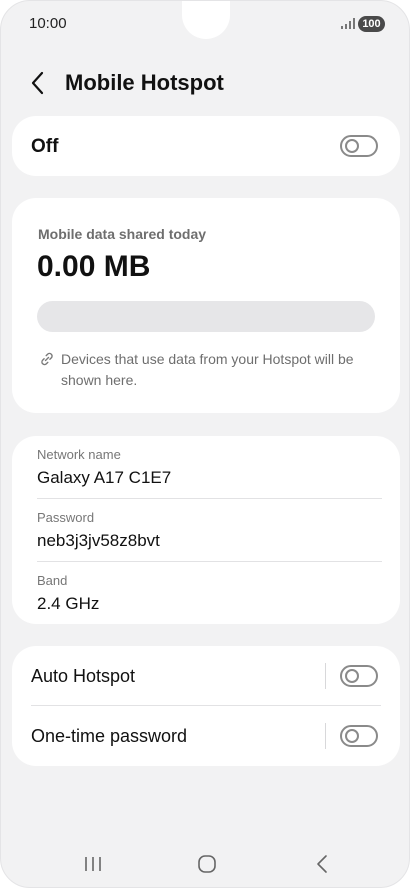  Describe the element at coordinates (48, 23) in the screenshot. I see `status-time: 10:00` at that location.